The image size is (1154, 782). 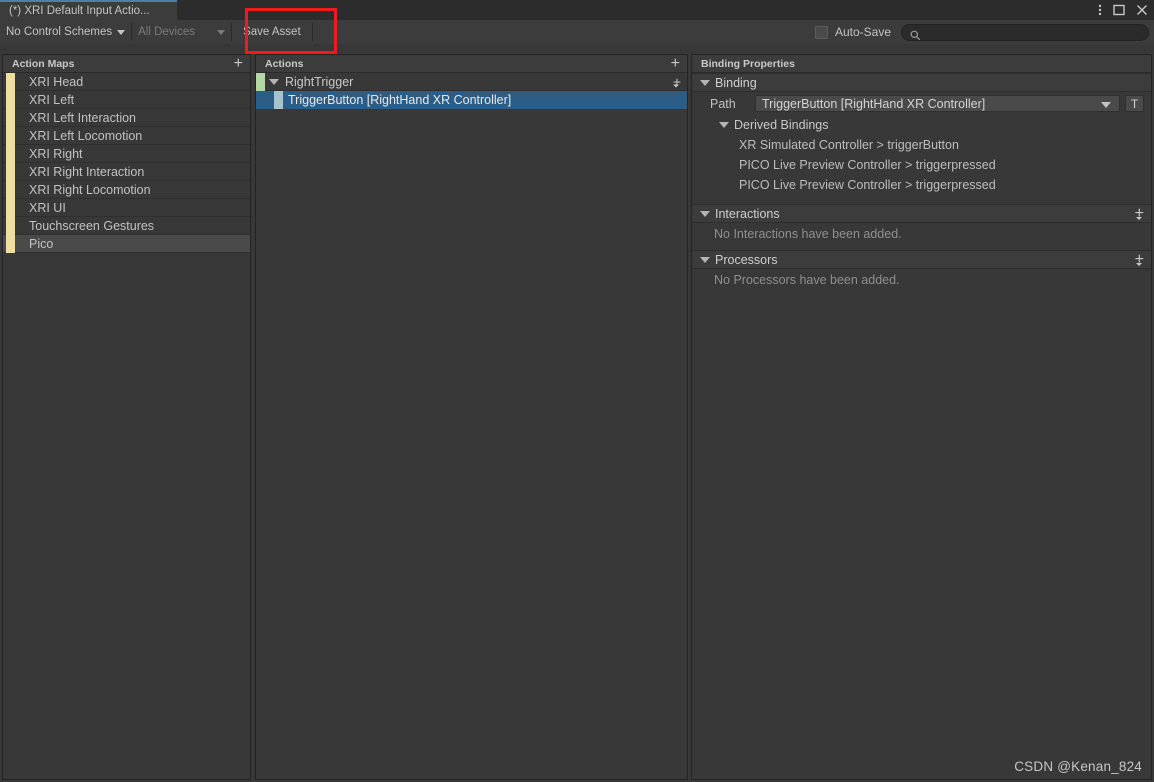 What do you see at coordinates (1032, 32) in the screenshot?
I see `search-input` at bounding box center [1032, 32].